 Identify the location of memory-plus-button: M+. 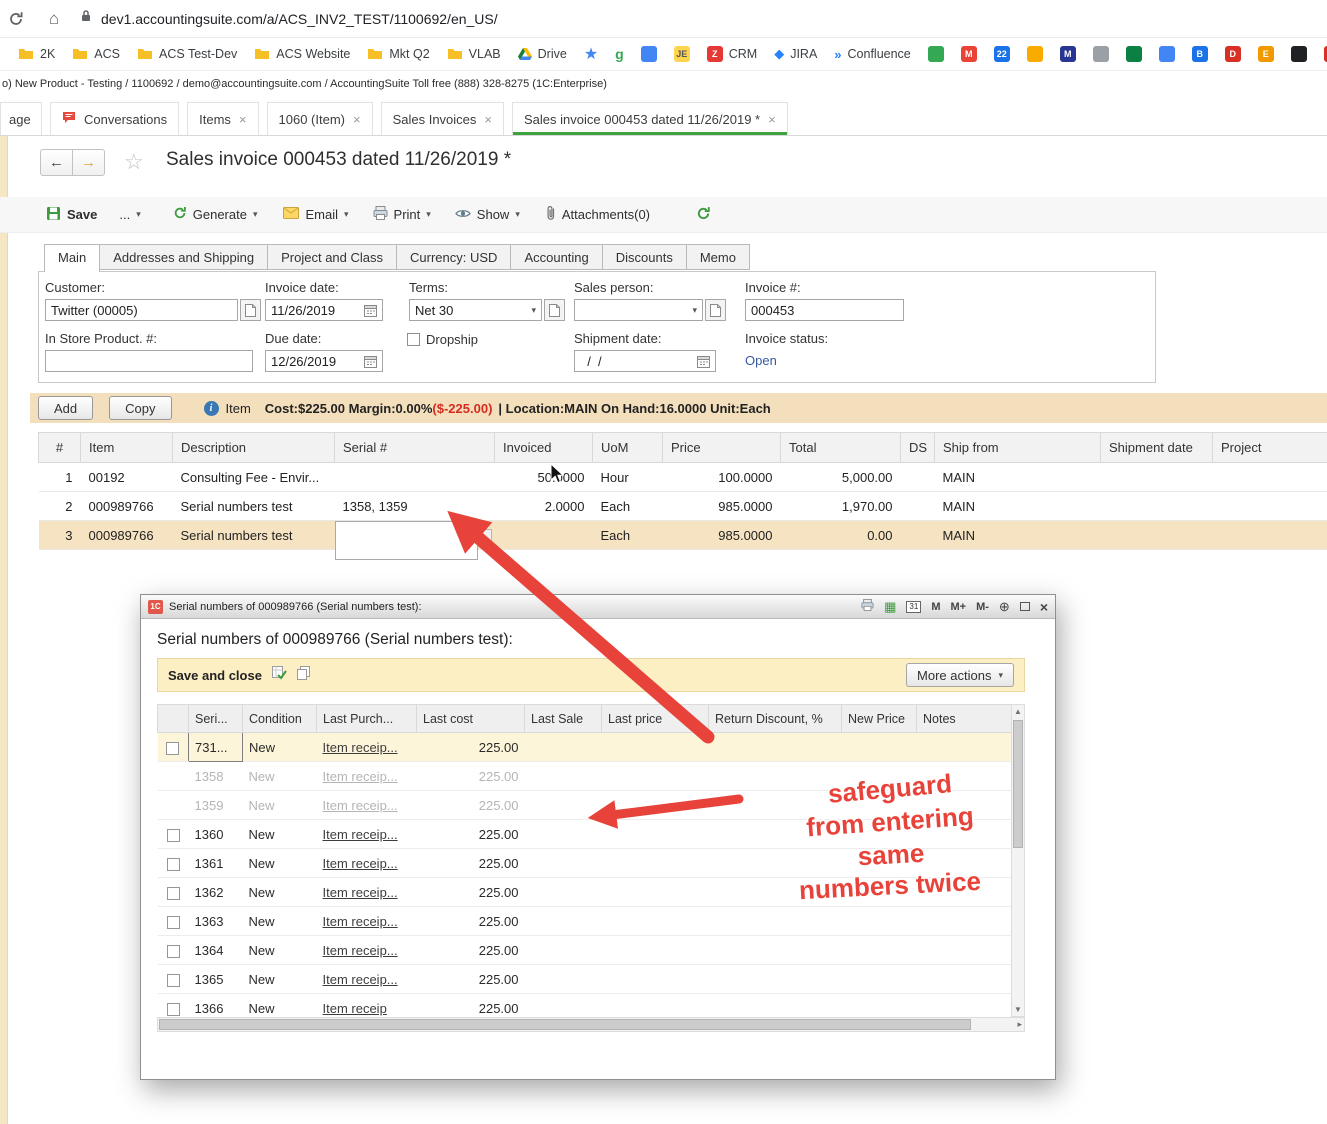
(958, 607).